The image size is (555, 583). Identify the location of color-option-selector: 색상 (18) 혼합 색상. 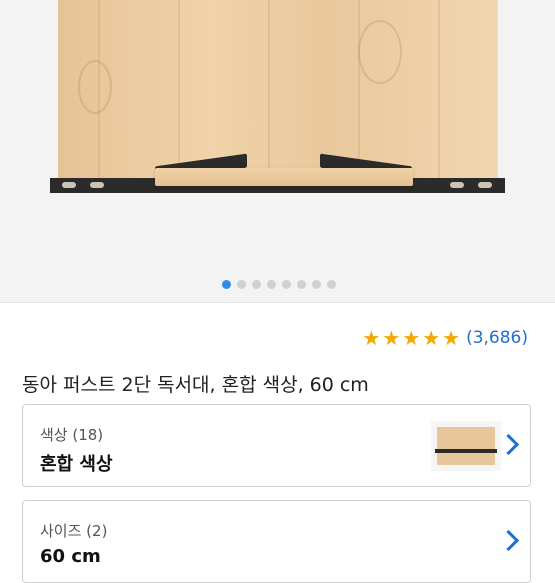
(276, 445).